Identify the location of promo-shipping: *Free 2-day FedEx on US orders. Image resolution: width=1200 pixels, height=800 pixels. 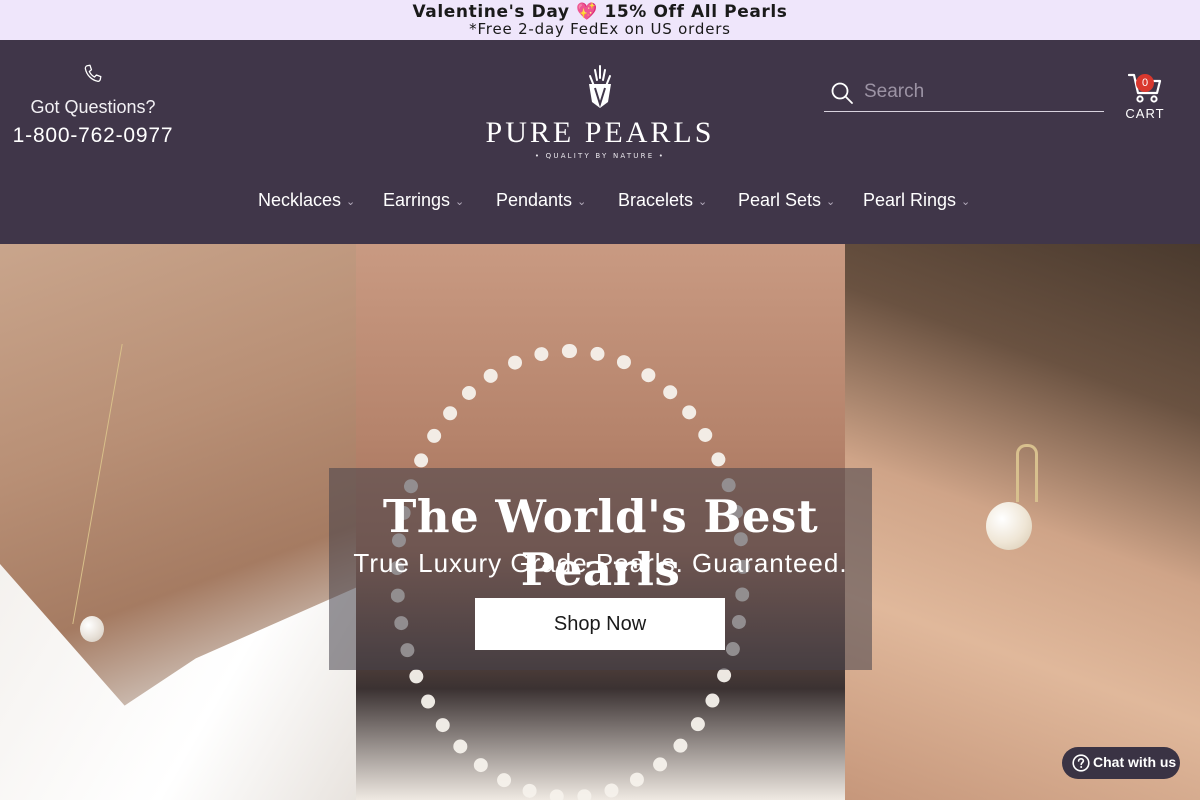
(600, 29).